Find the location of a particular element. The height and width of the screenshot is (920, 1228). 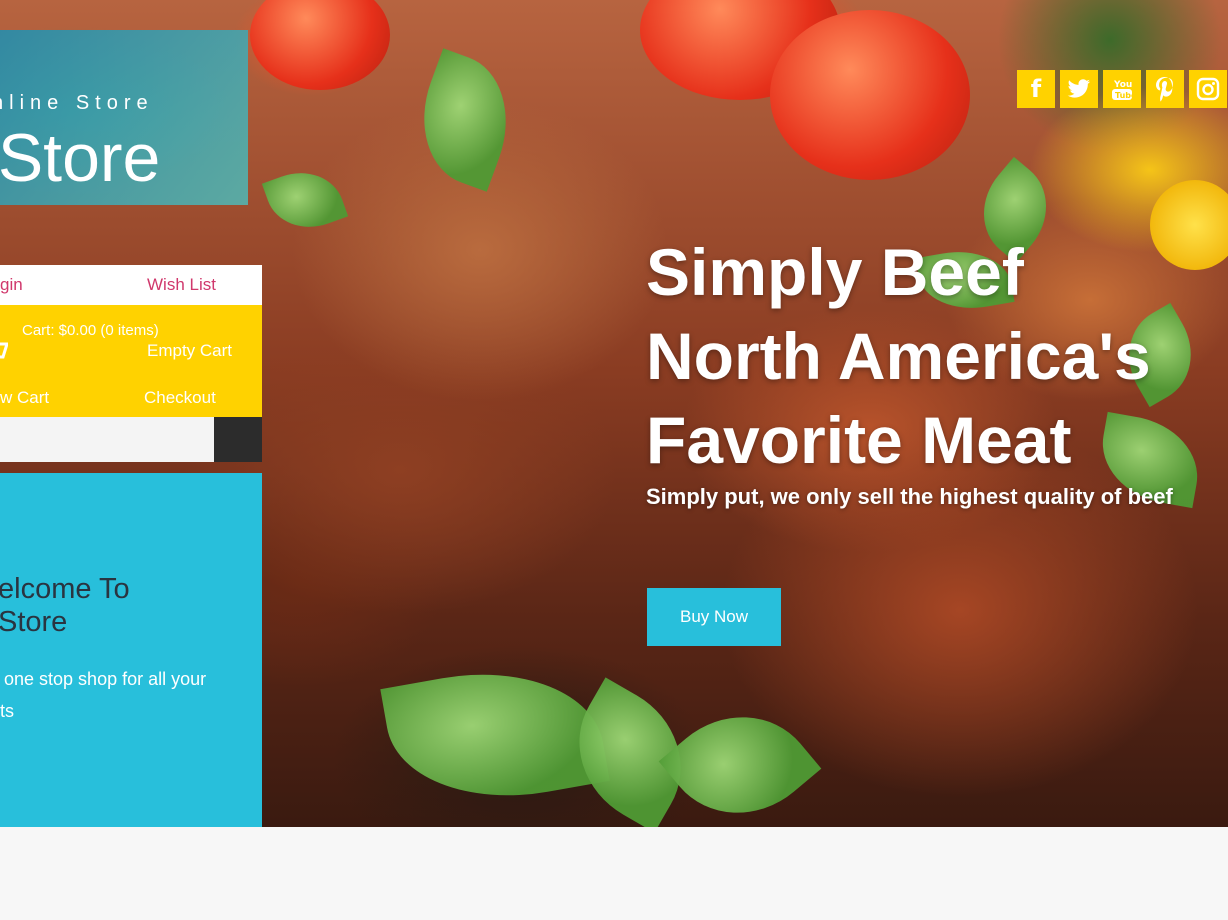

hero-headline-line: Favorite Meat is located at coordinates (859, 440).